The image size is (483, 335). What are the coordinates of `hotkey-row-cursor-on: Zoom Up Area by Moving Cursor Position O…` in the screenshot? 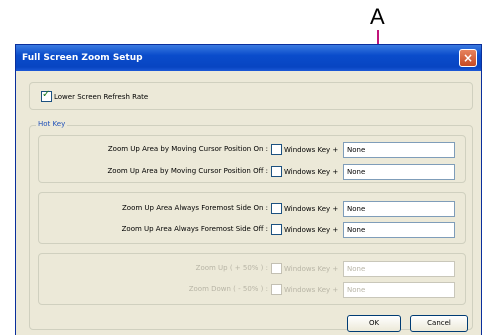 It's located at (252, 150).